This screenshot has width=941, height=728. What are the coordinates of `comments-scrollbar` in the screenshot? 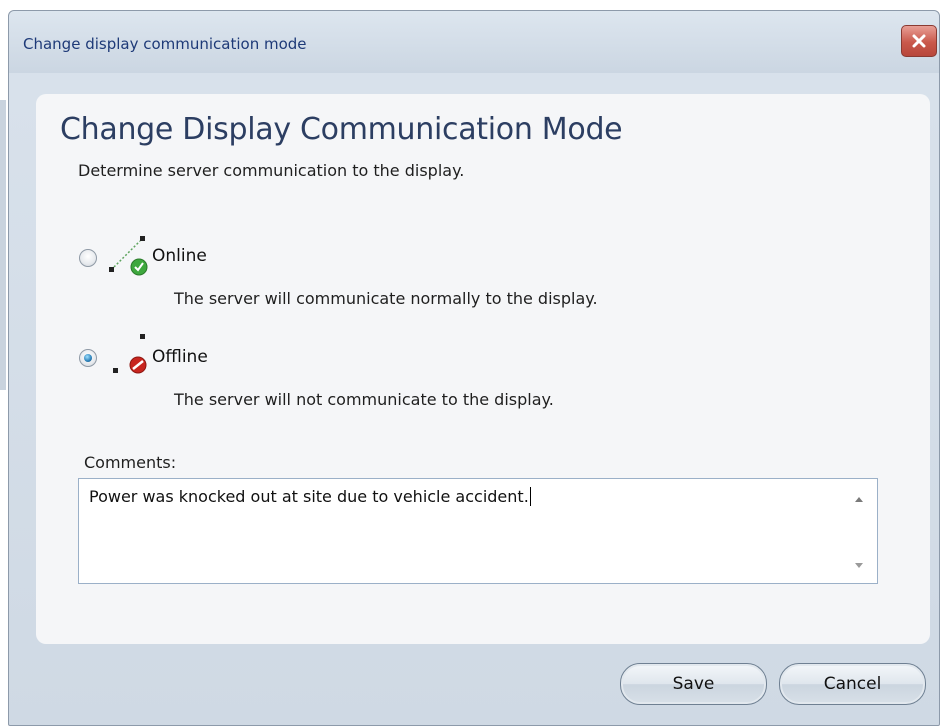 It's located at (859, 531).